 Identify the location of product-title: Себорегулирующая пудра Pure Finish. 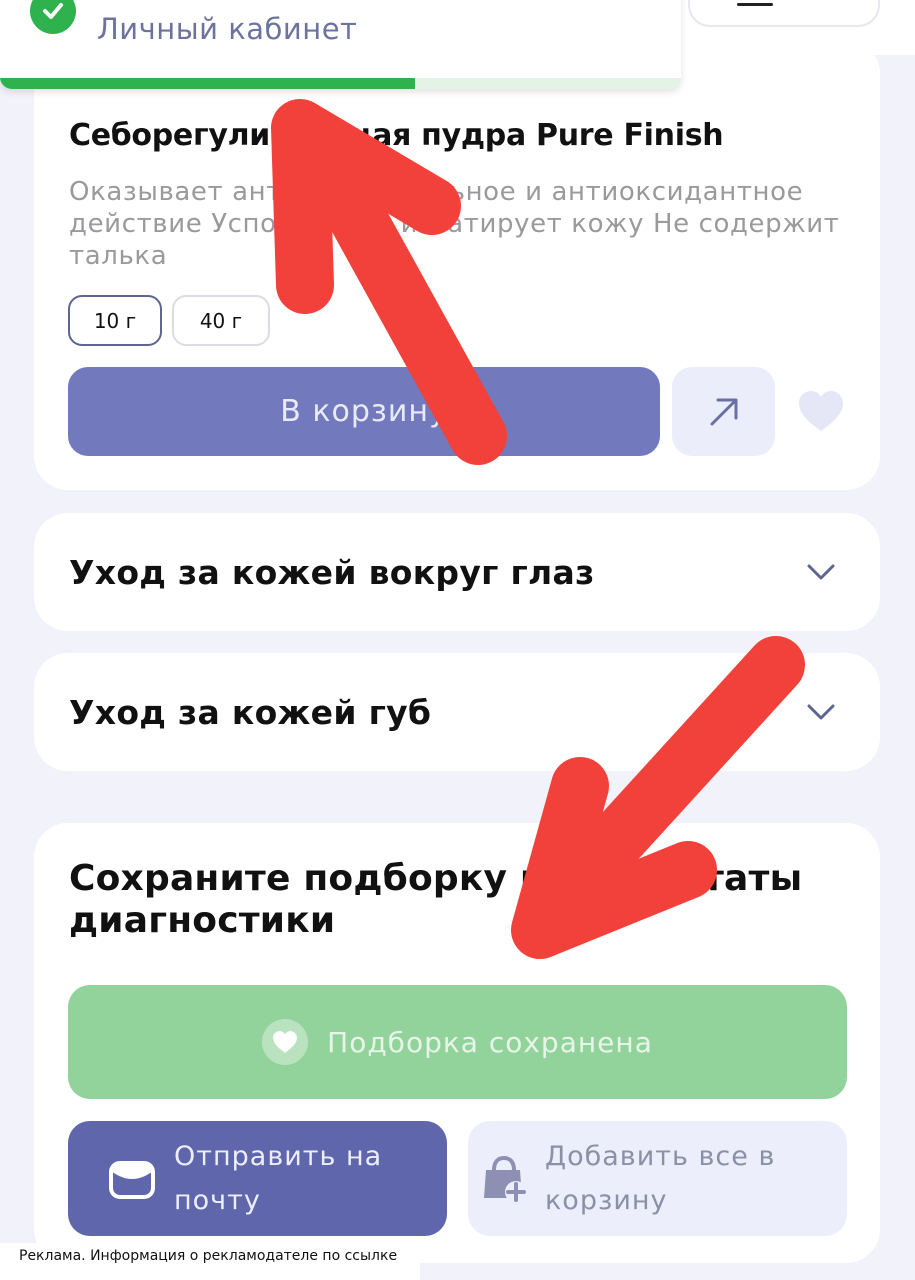
(396, 135).